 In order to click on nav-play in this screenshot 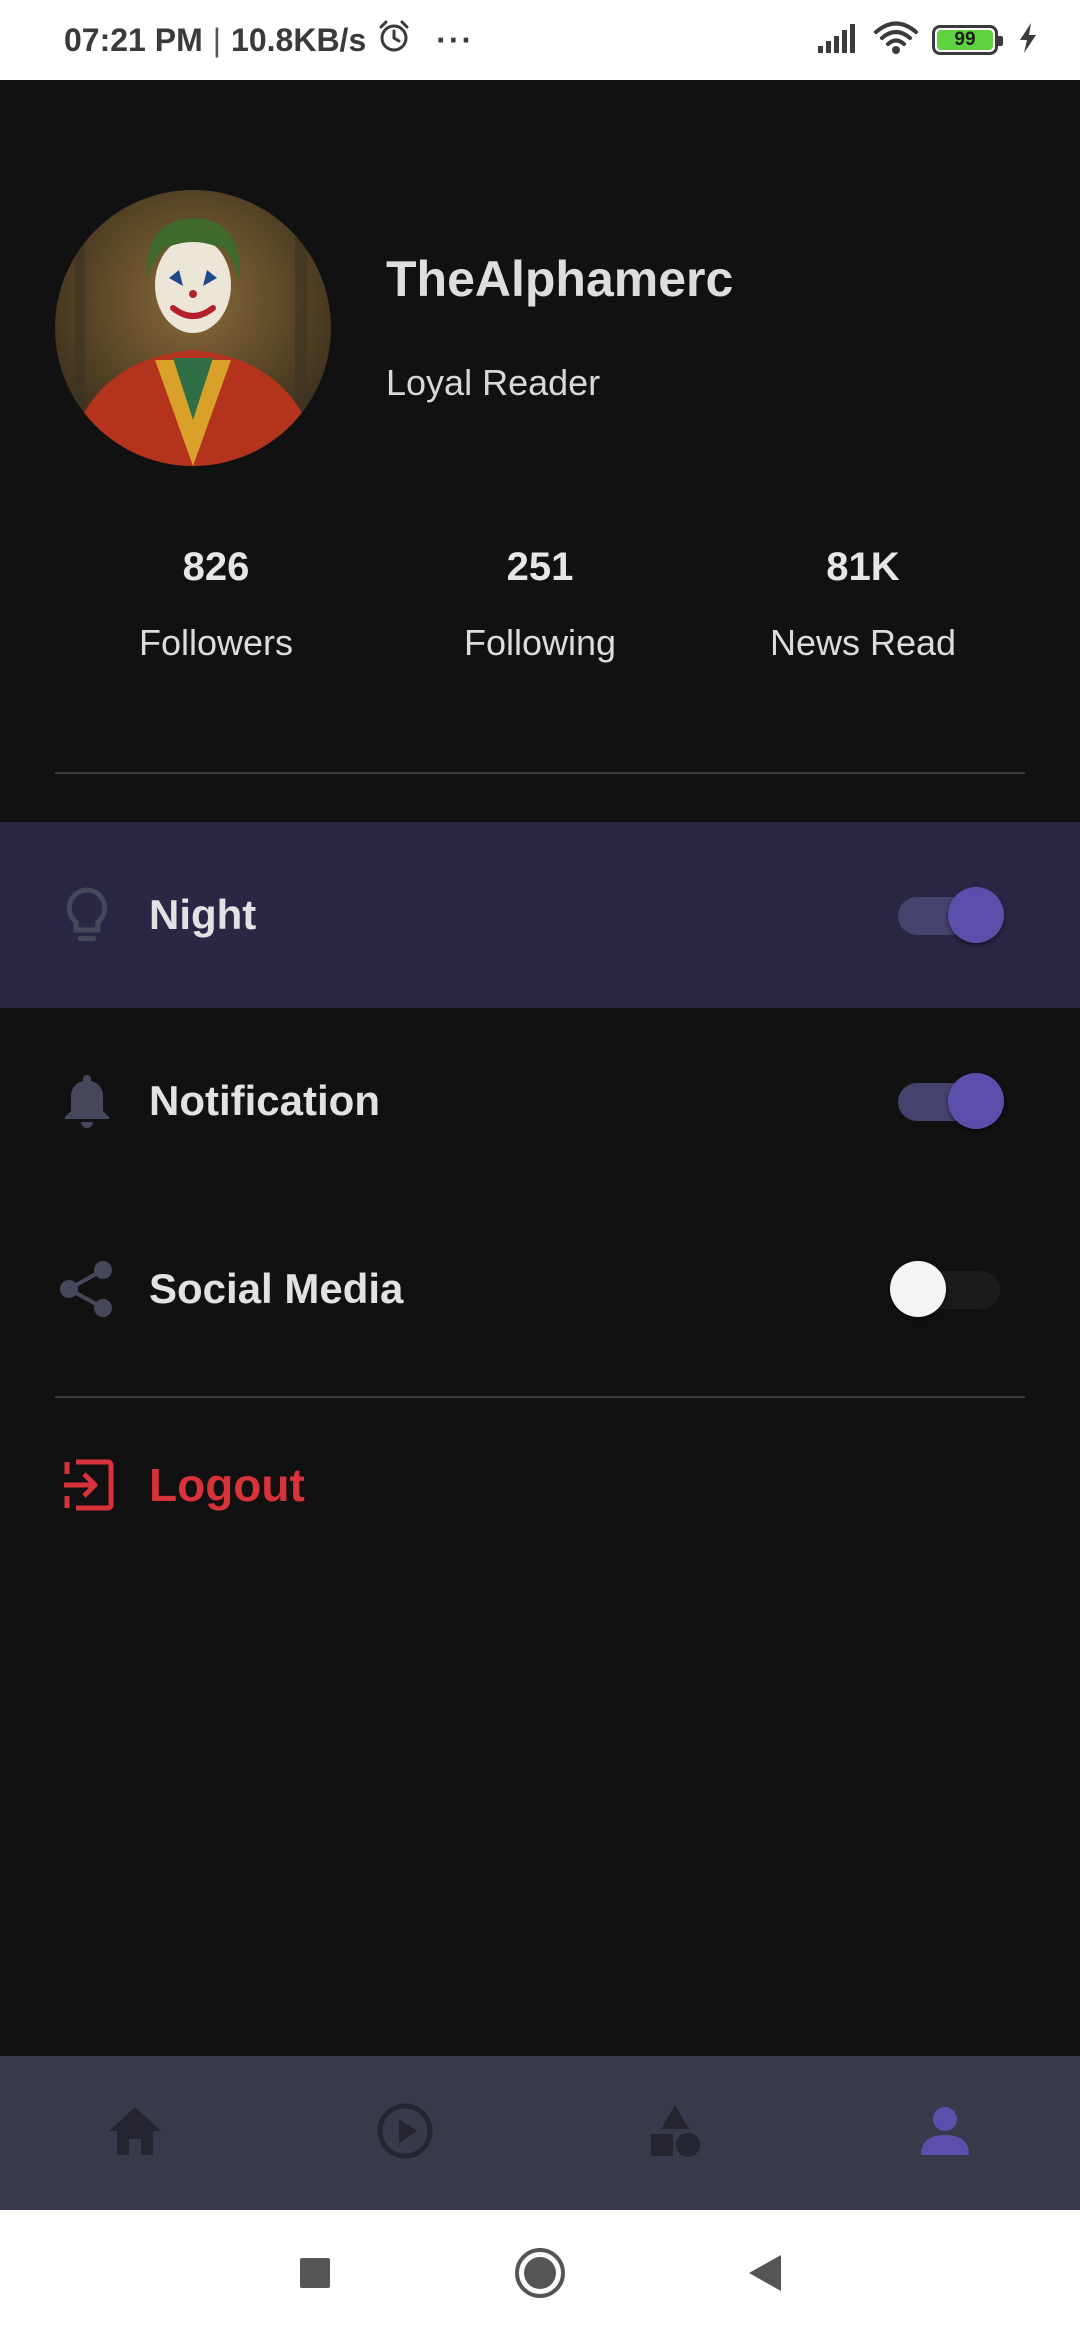, I will do `click(405, 2133)`.